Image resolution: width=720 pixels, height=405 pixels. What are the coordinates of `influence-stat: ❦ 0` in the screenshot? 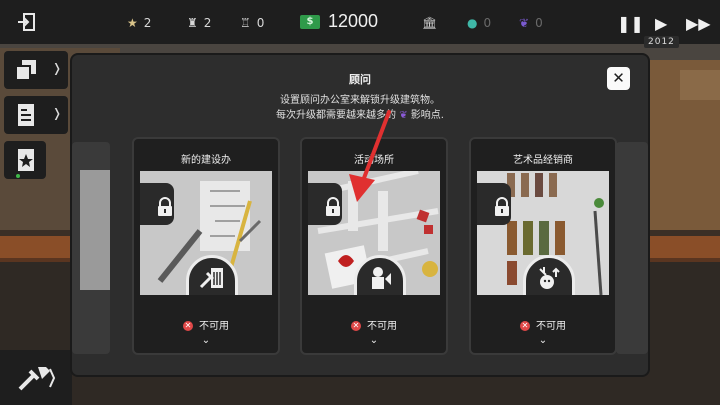 It's located at (531, 23).